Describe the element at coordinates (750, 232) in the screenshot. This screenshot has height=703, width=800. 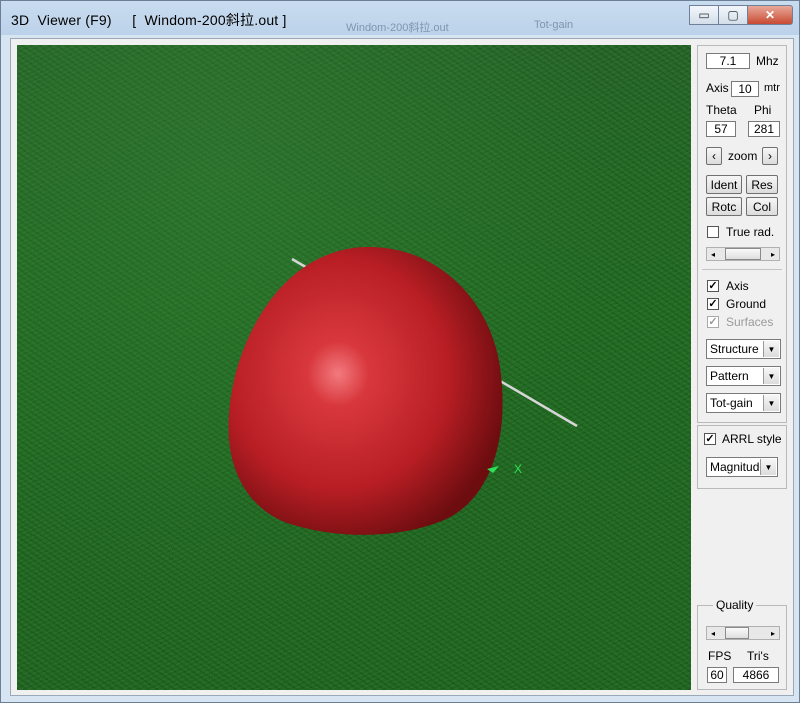
I see `true-rad-label: True rad.` at that location.